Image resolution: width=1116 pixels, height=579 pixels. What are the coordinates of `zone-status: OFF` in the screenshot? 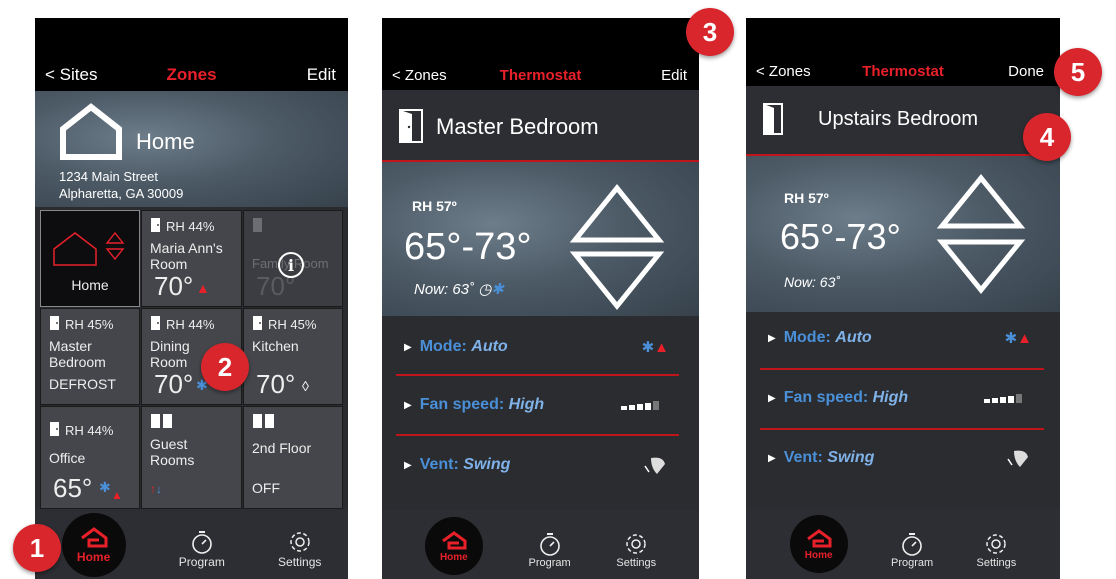 It's located at (266, 488).